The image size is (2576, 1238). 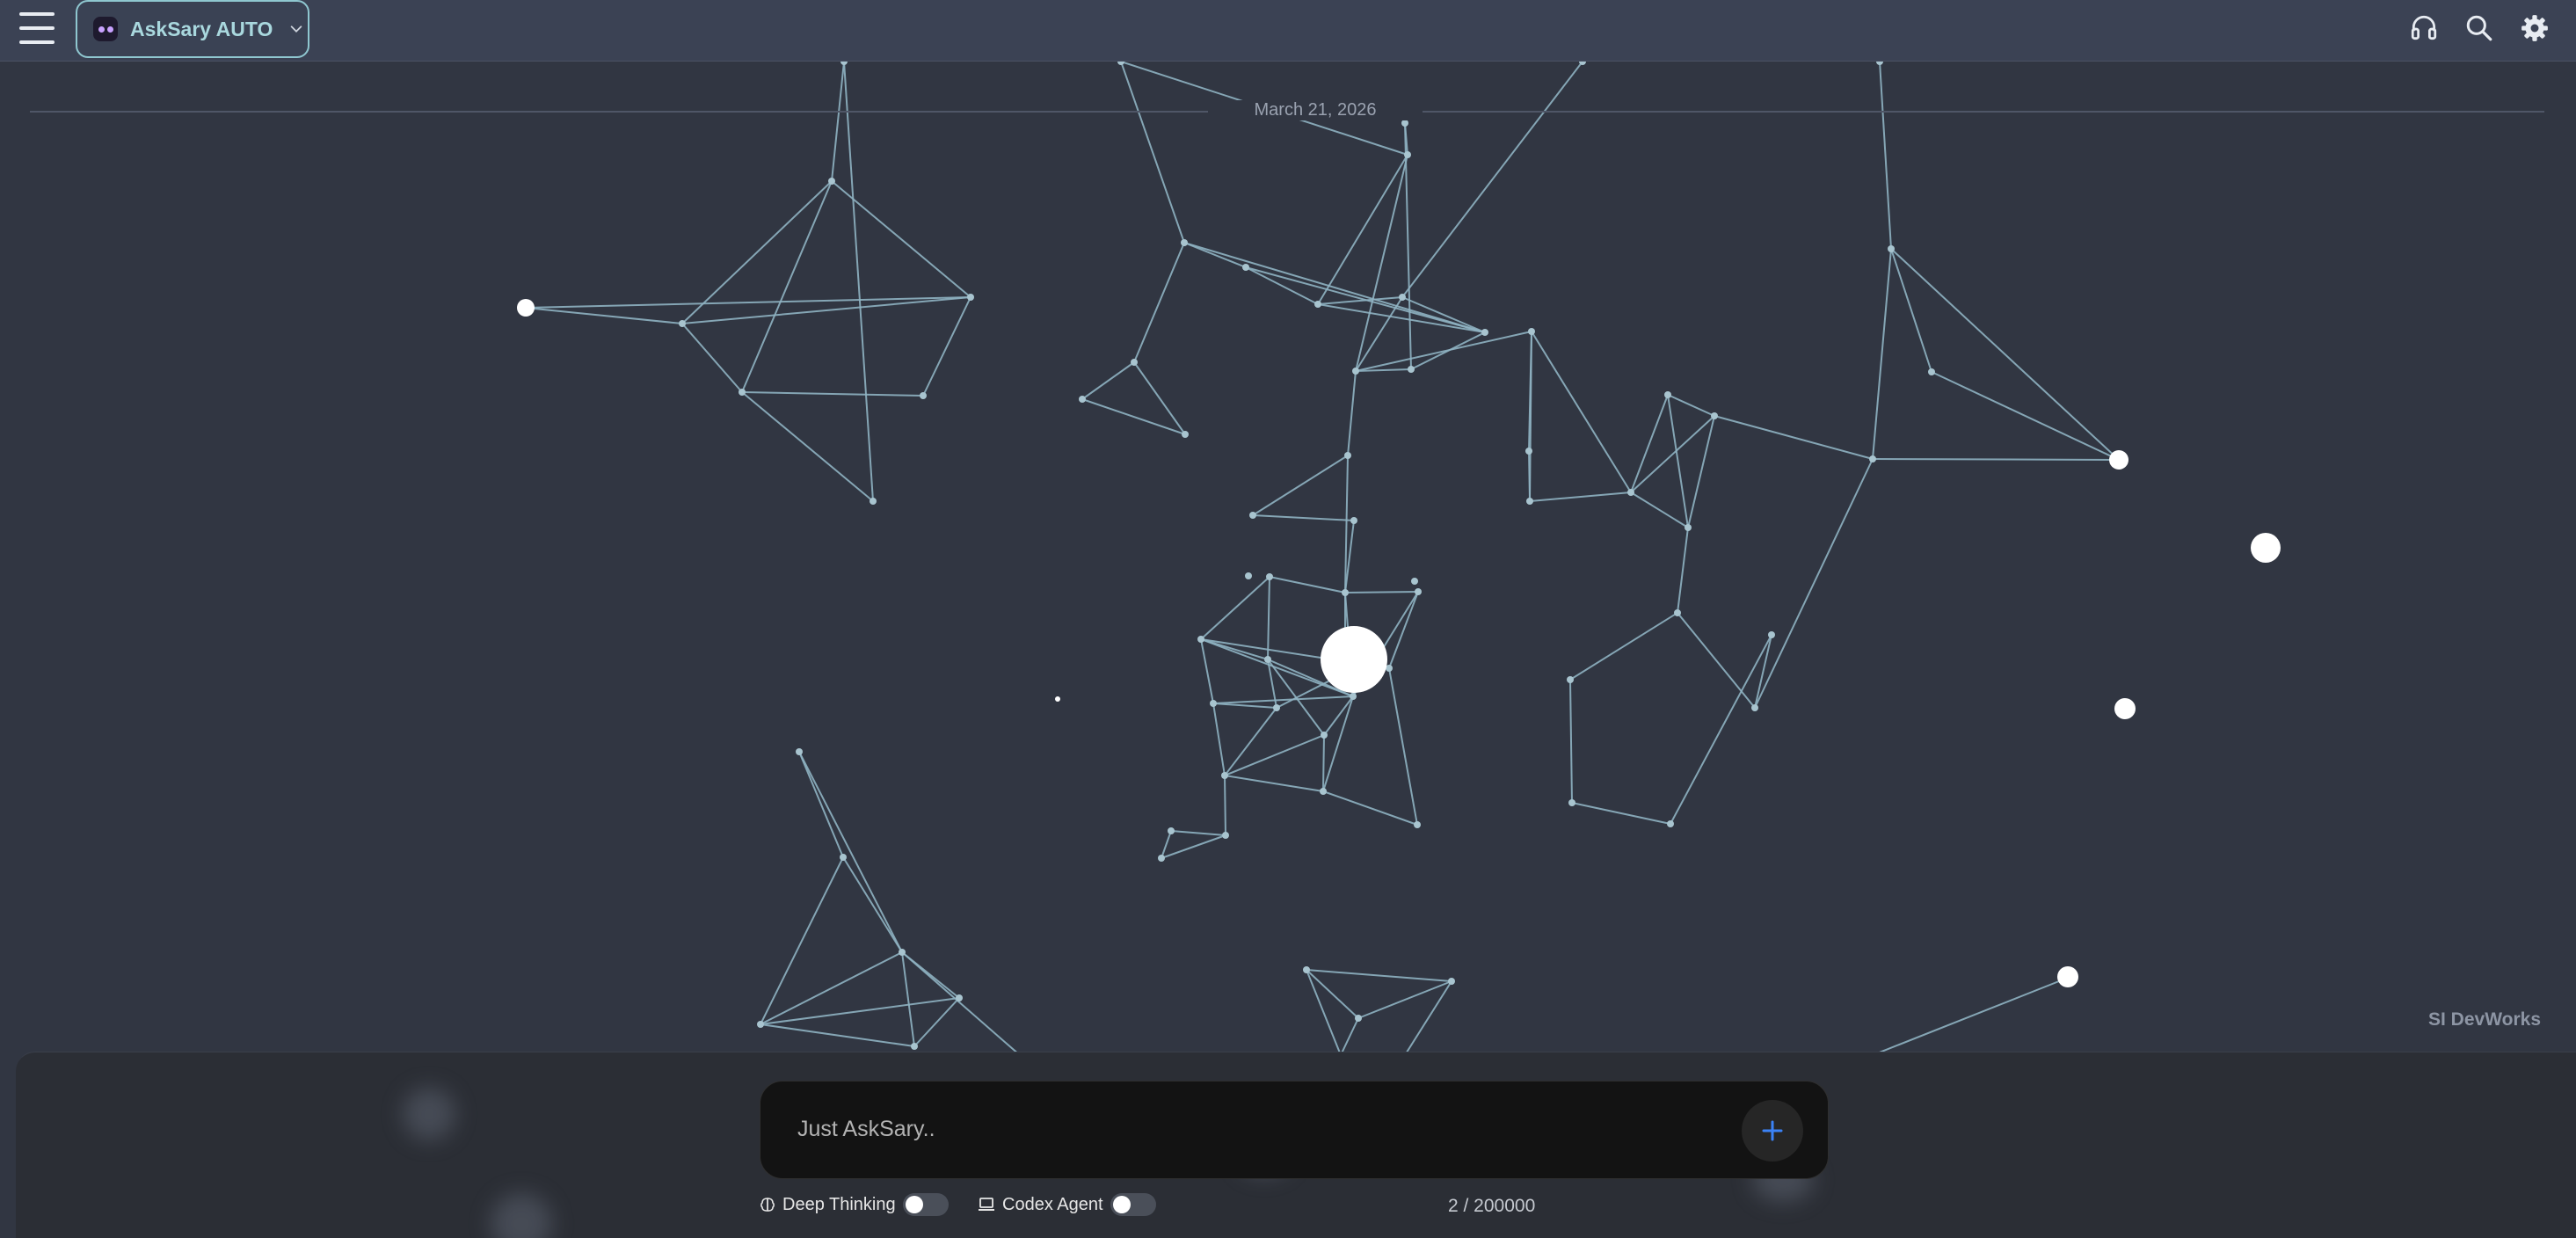 What do you see at coordinates (986, 1204) in the screenshot?
I see `laptop-icon` at bounding box center [986, 1204].